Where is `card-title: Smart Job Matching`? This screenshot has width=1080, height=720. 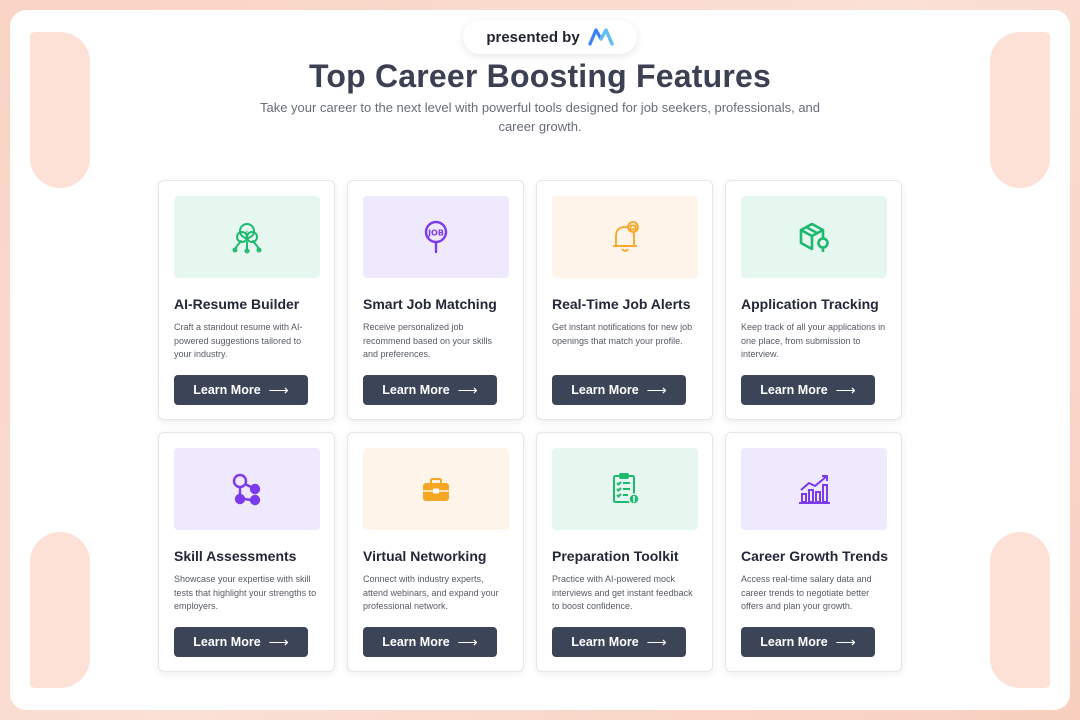 card-title: Smart Job Matching is located at coordinates (430, 304).